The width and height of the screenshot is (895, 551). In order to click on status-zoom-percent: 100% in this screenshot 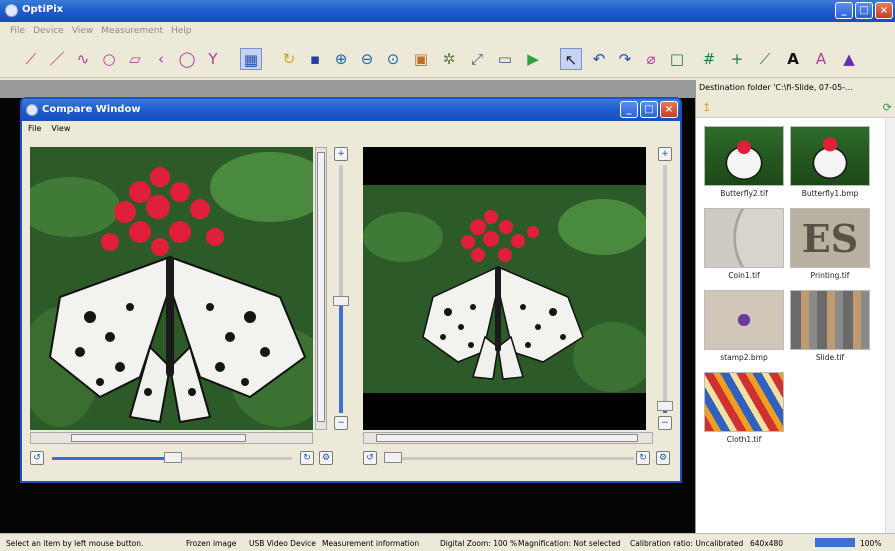, I will do `click(871, 543)`.